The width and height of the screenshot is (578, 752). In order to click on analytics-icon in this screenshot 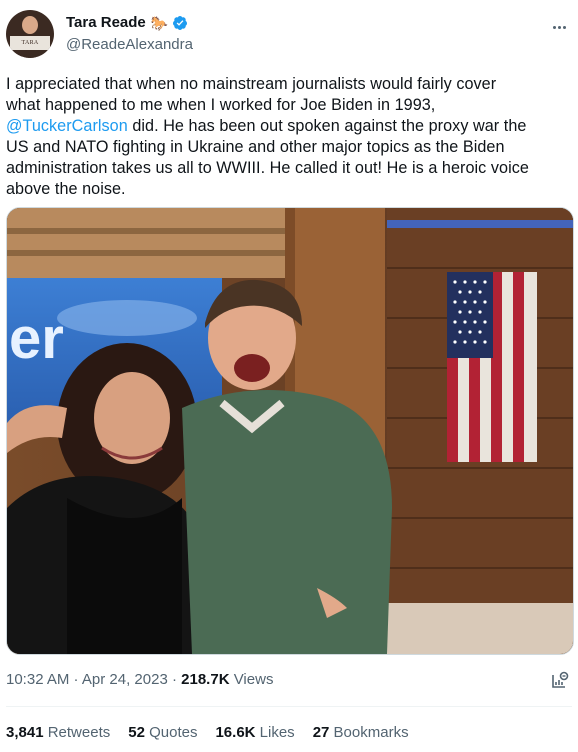, I will do `click(560, 680)`.